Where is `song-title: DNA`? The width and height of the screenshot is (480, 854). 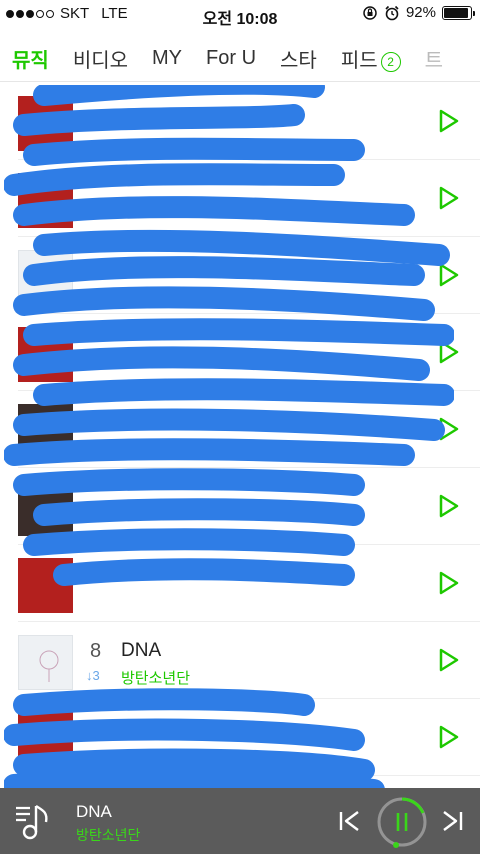 song-title: DNA is located at coordinates (141, 650).